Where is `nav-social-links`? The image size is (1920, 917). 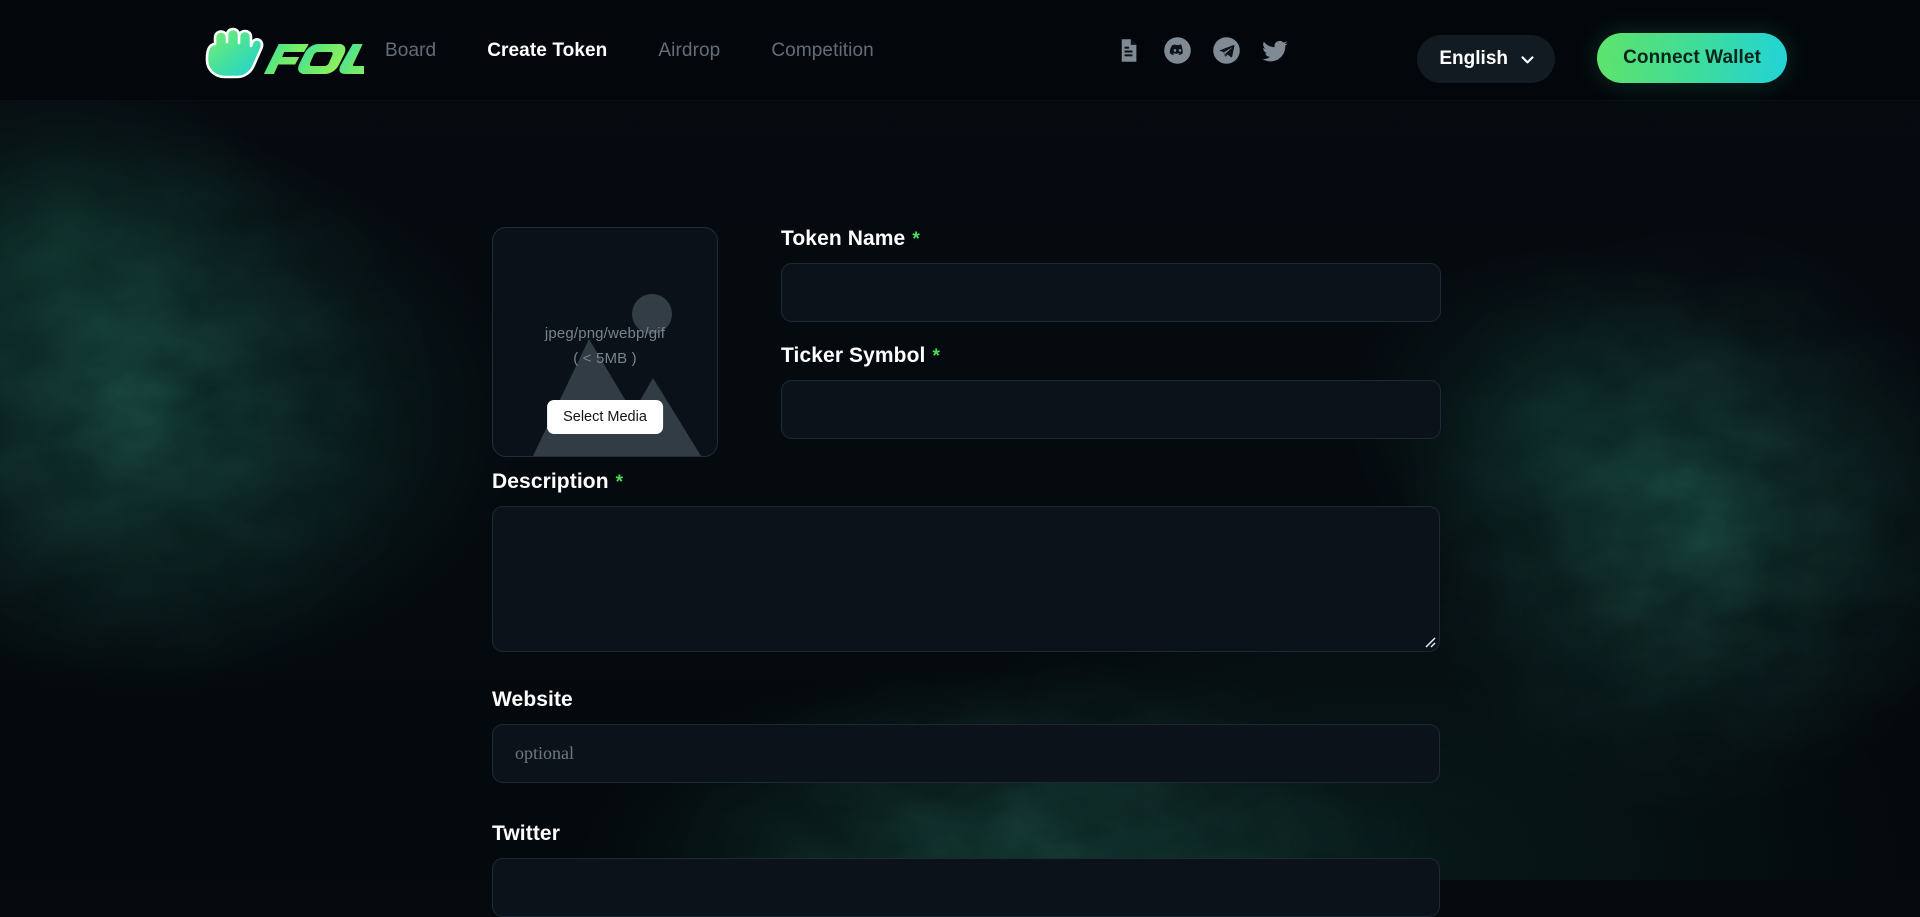
nav-social-links is located at coordinates (1201, 50).